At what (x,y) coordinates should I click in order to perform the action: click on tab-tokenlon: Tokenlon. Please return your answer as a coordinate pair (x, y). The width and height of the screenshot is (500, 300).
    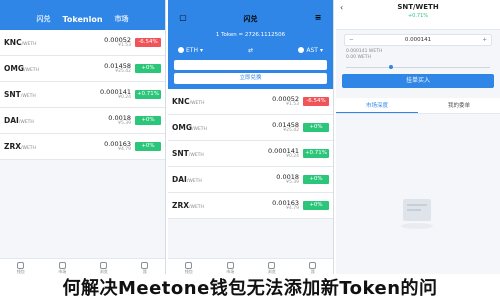
    Looking at the image, I should click on (82, 19).